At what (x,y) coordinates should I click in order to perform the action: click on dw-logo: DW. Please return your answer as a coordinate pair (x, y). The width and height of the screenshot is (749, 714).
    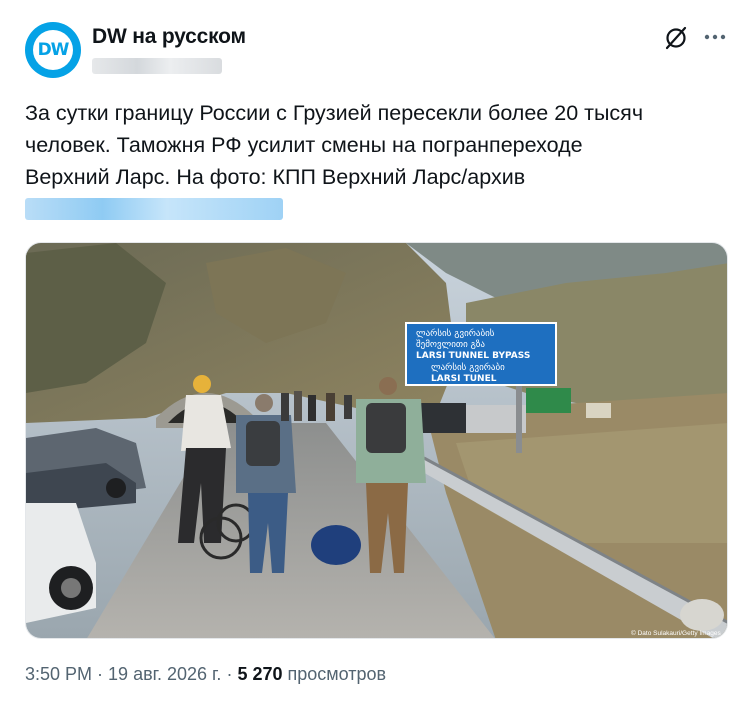
    Looking at the image, I should click on (53, 50).